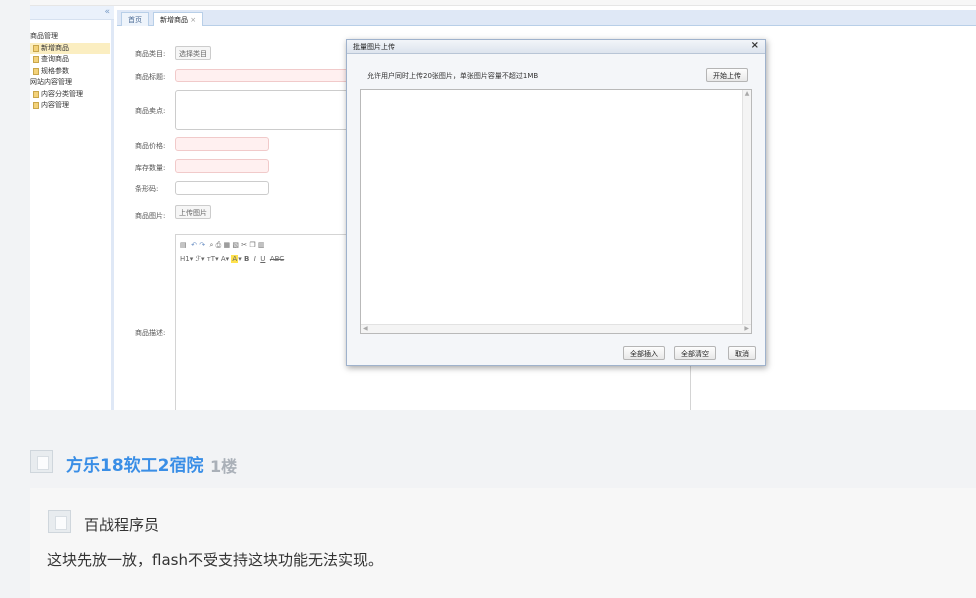 The width and height of the screenshot is (976, 598). What do you see at coordinates (150, 77) in the screenshot?
I see `title-label: 商品标题:` at bounding box center [150, 77].